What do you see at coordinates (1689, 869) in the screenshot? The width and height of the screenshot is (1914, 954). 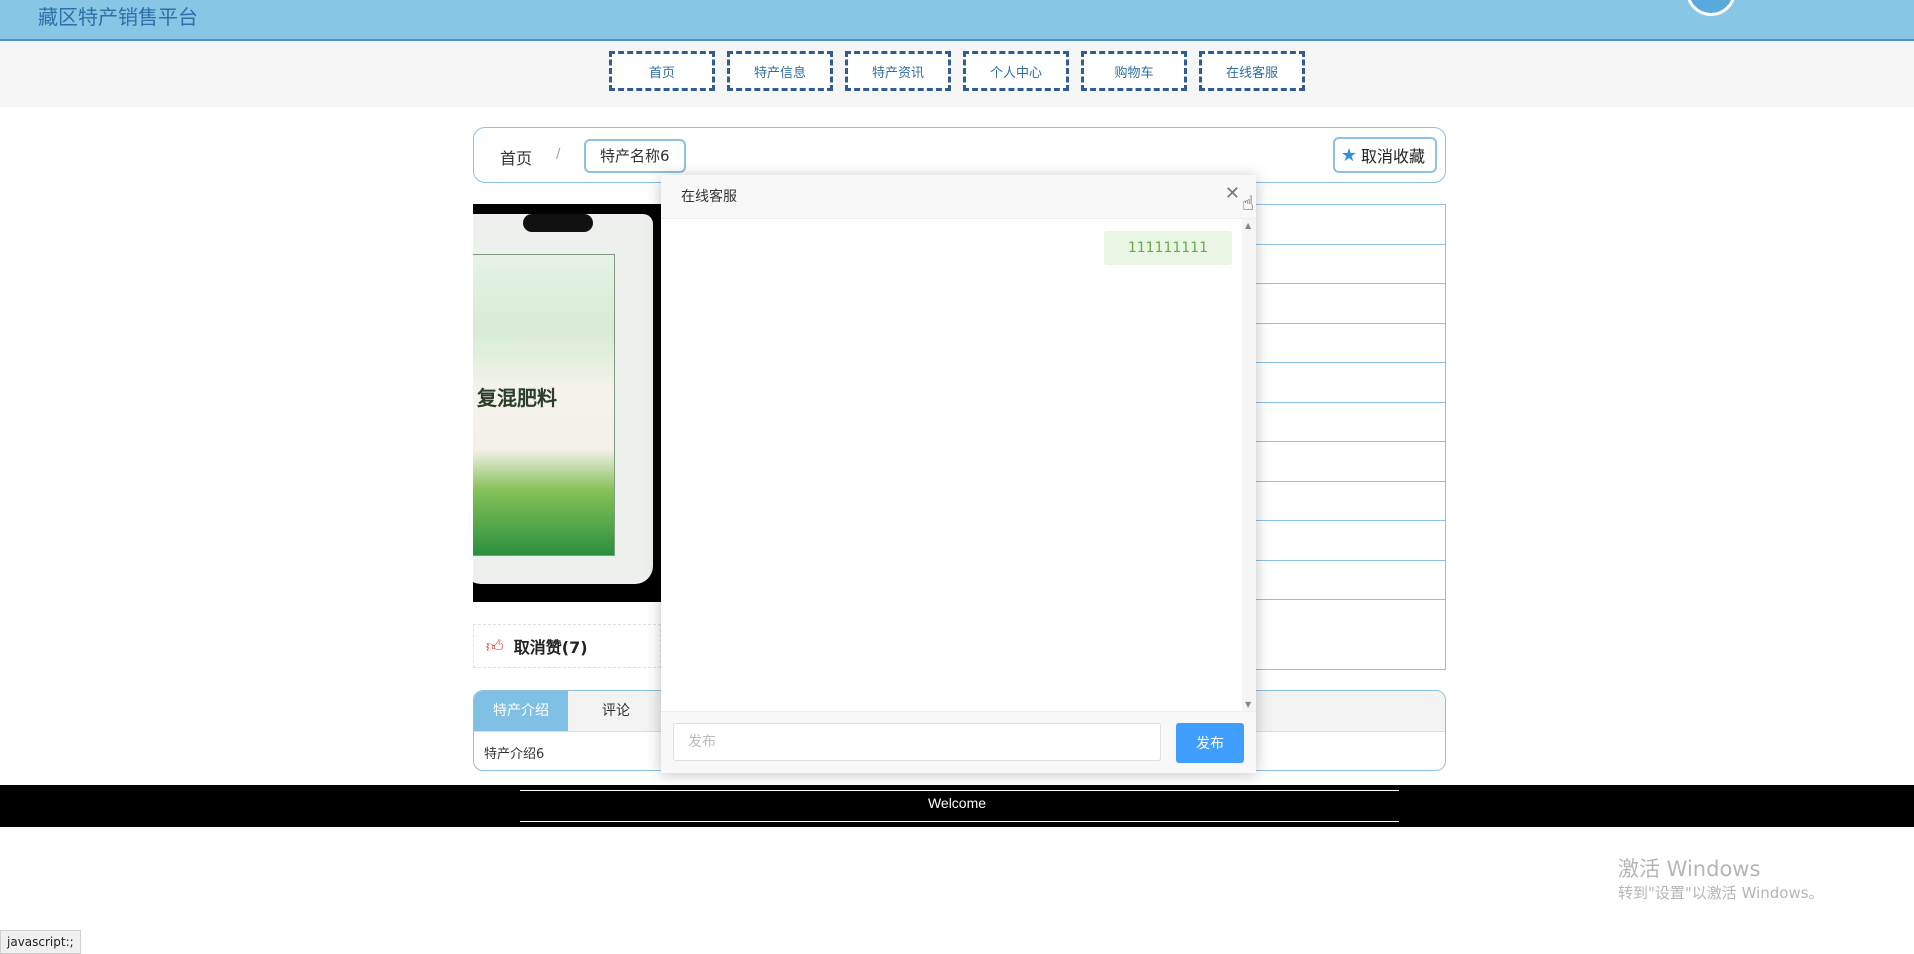 I see `windows-activation-title: 激活 Windows` at bounding box center [1689, 869].